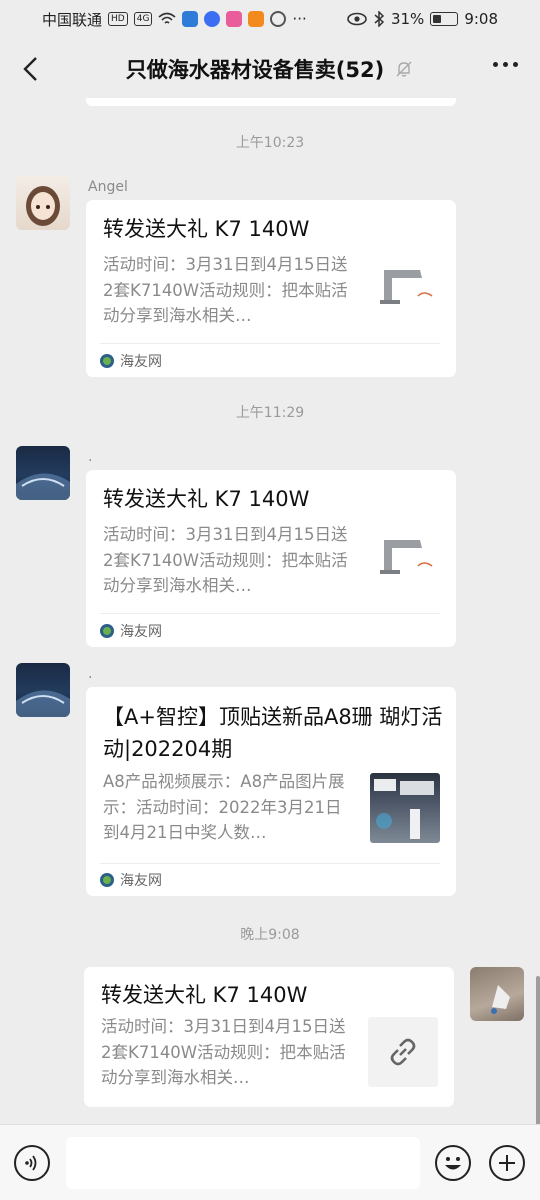 This screenshot has height=1200, width=540. I want to click on smiley-icon, so click(453, 1163).